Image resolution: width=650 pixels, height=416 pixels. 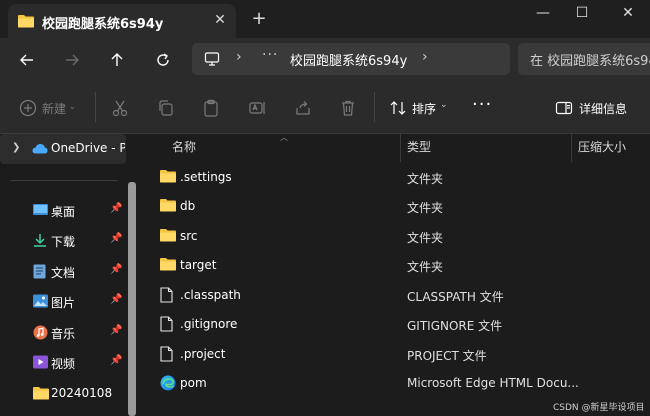 What do you see at coordinates (396, 206) in the screenshot?
I see `table-row: db 文件夹` at bounding box center [396, 206].